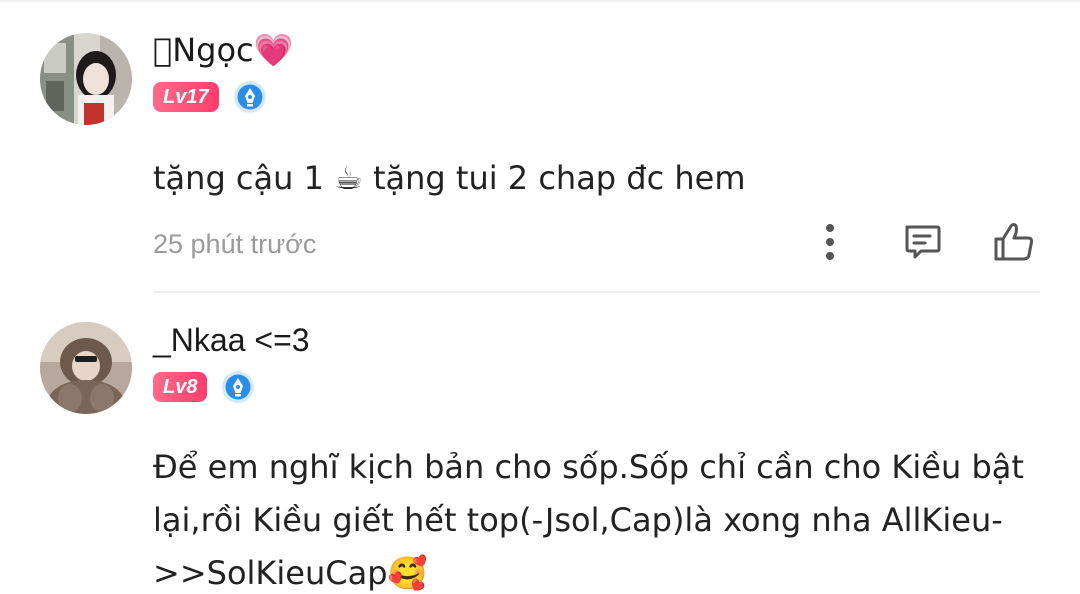 This screenshot has height=594, width=1080. Describe the element at coordinates (540, 1) in the screenshot. I see `top-divider` at that location.